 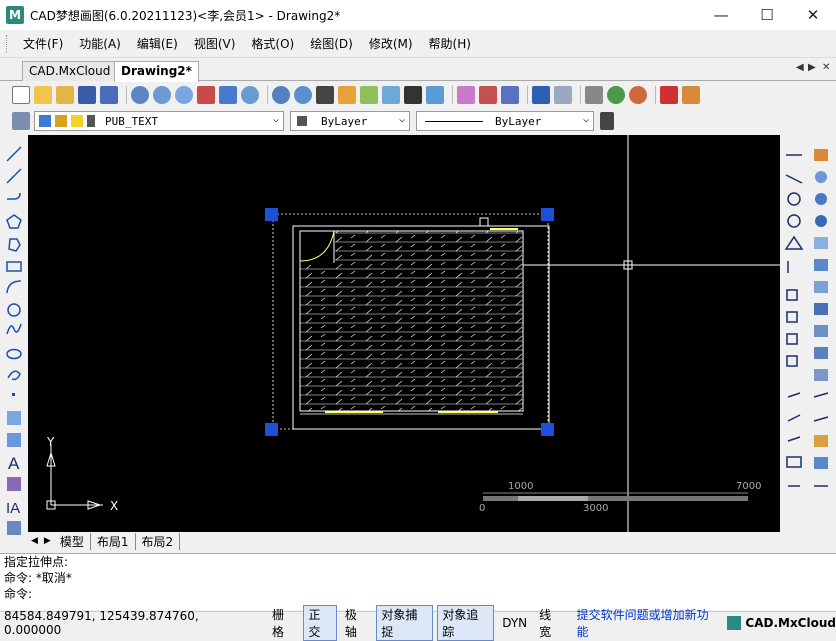 What do you see at coordinates (113, 541) in the screenshot?
I see `tab-layout1: 布局1` at bounding box center [113, 541].